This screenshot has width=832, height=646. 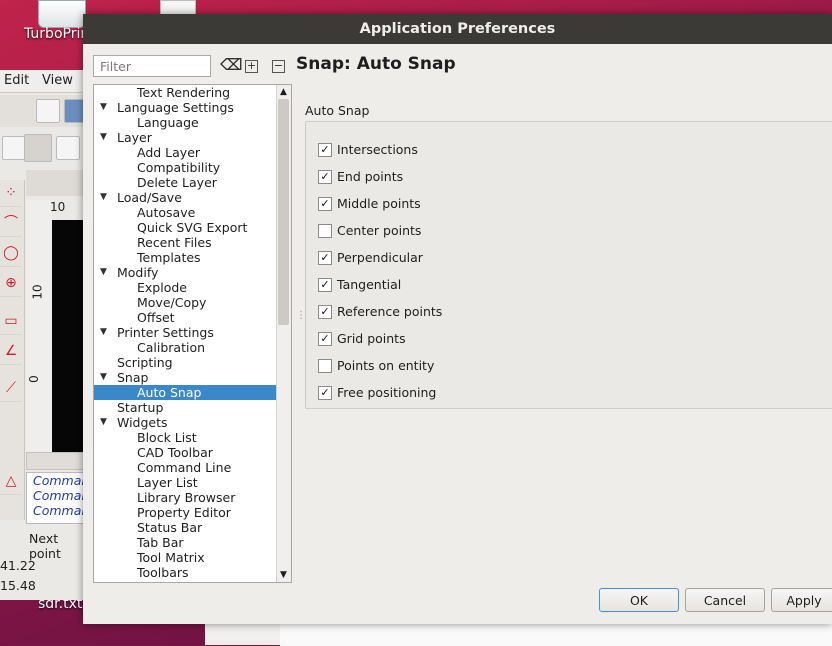 What do you see at coordinates (639, 600) in the screenshot?
I see `ok-button: OK` at bounding box center [639, 600].